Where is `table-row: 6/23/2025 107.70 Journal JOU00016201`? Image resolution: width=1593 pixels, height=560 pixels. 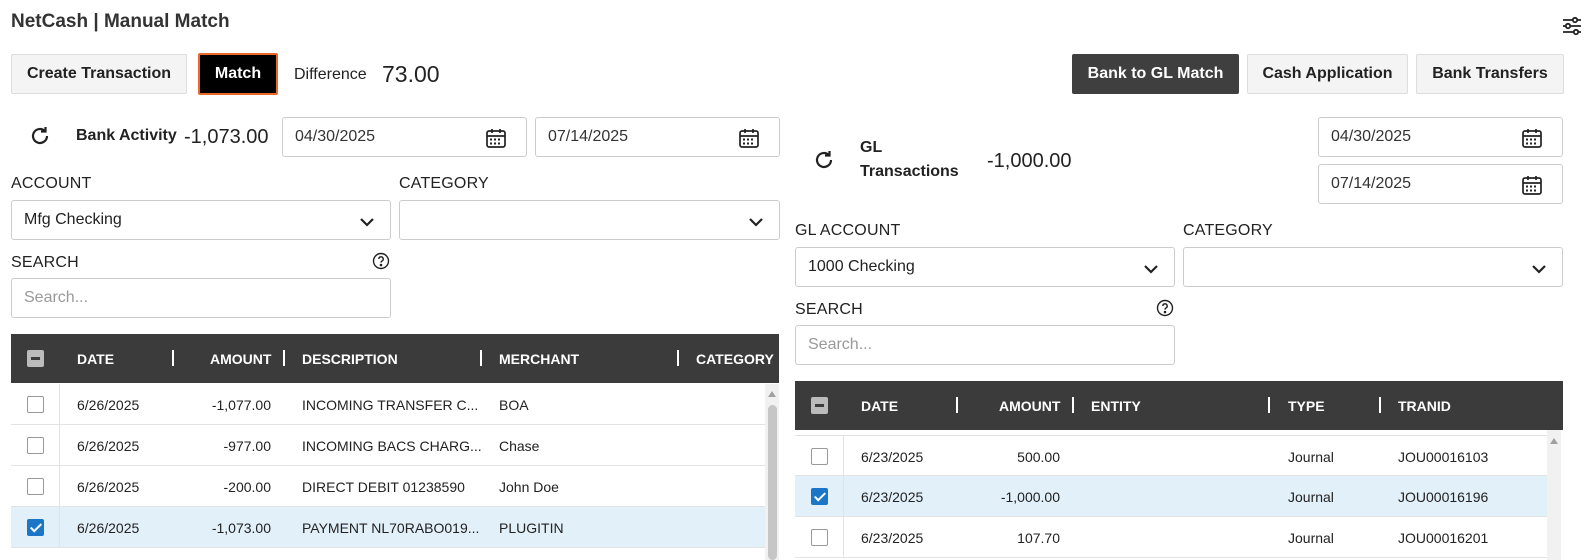 table-row: 6/23/2025 107.70 Journal JOU00016201 is located at coordinates (1171, 537).